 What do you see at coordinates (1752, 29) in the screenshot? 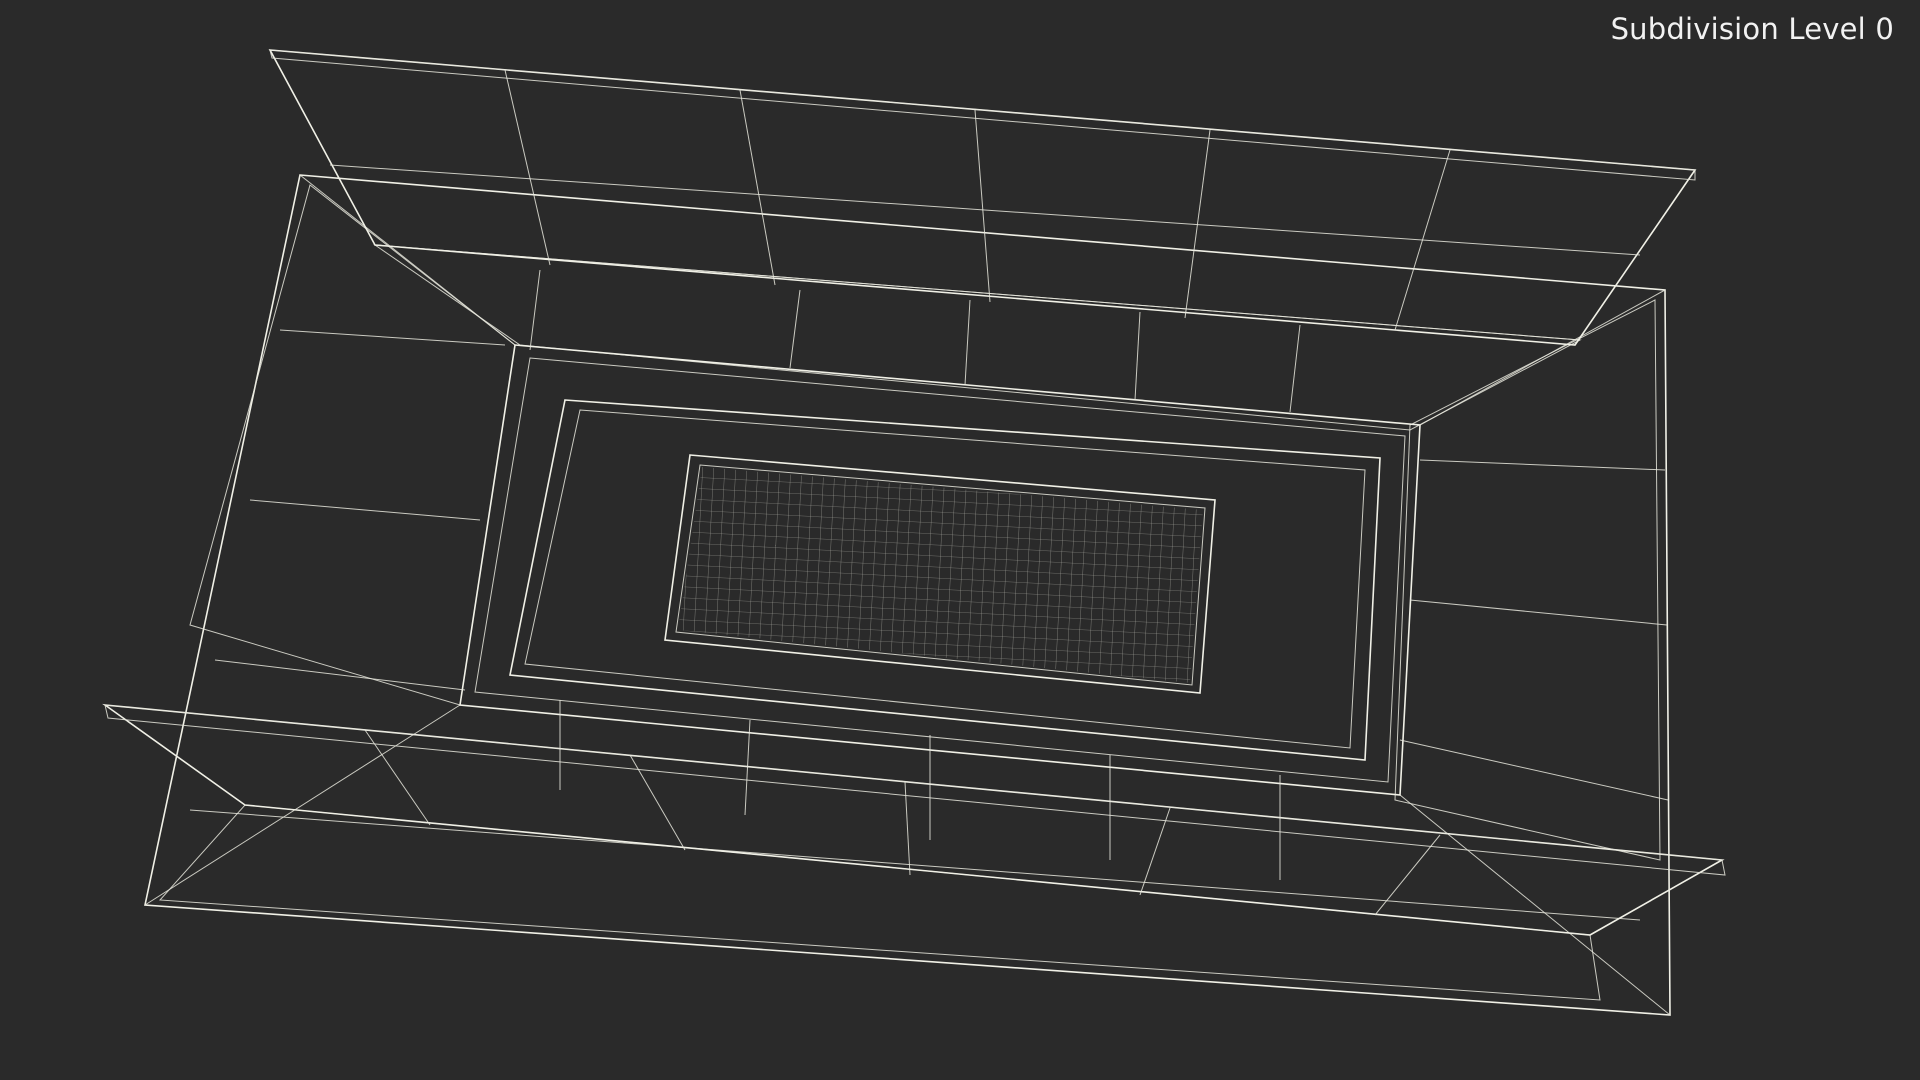
I see `subdivision-level-label: Subdivision Level 0` at bounding box center [1752, 29].